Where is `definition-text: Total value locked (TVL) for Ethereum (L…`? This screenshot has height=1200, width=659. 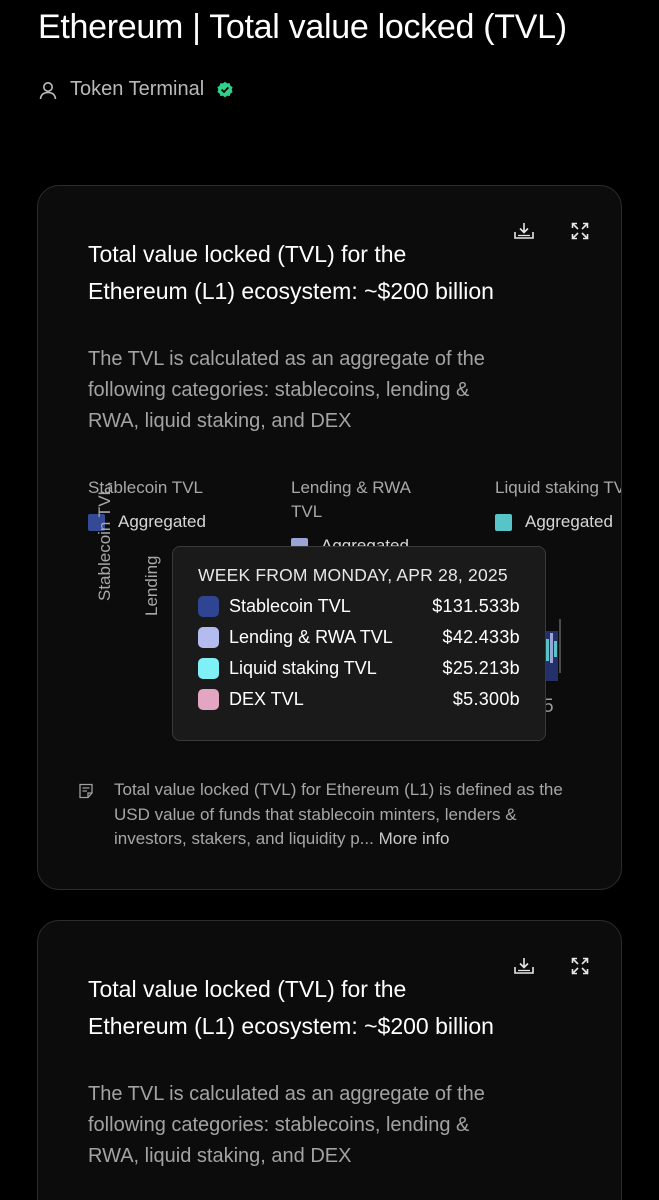 definition-text: Total value locked (TVL) for Ethereum (L… is located at coordinates (351, 815).